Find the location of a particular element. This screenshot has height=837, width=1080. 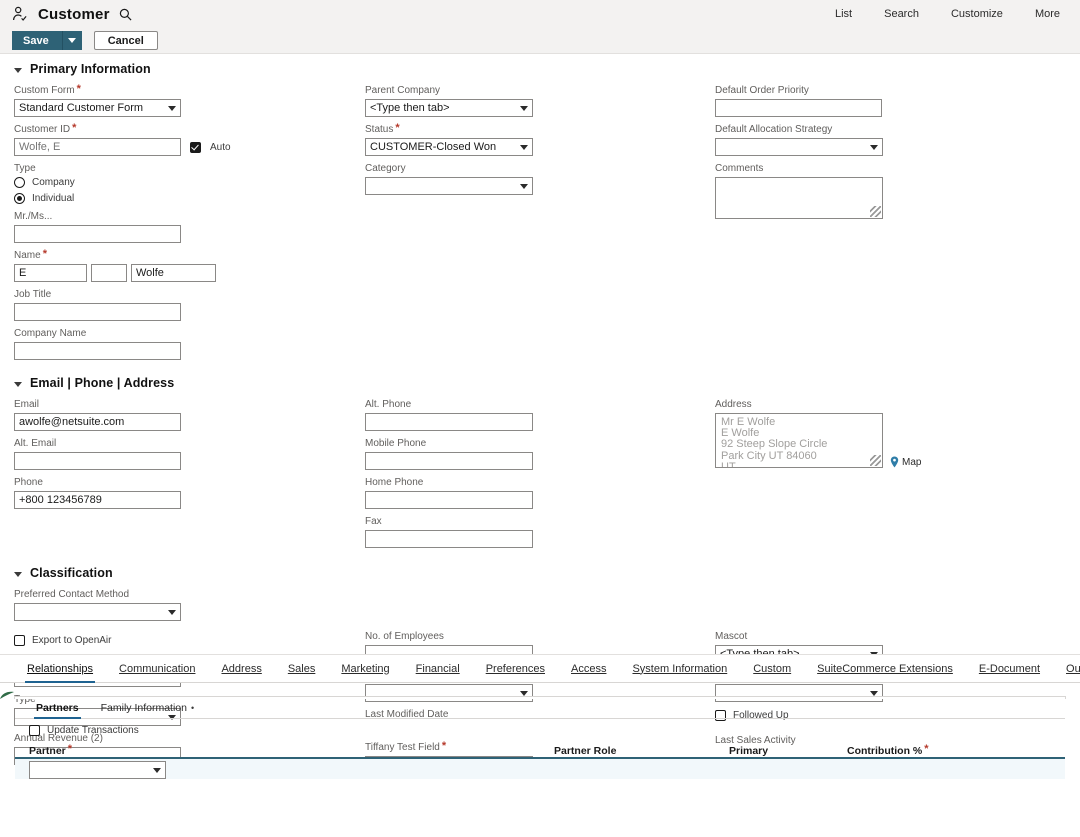

save-dropdown-button is located at coordinates (72, 40).